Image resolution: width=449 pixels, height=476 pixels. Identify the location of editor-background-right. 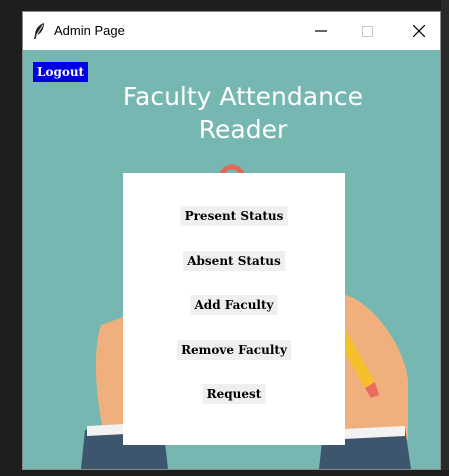
(445, 238).